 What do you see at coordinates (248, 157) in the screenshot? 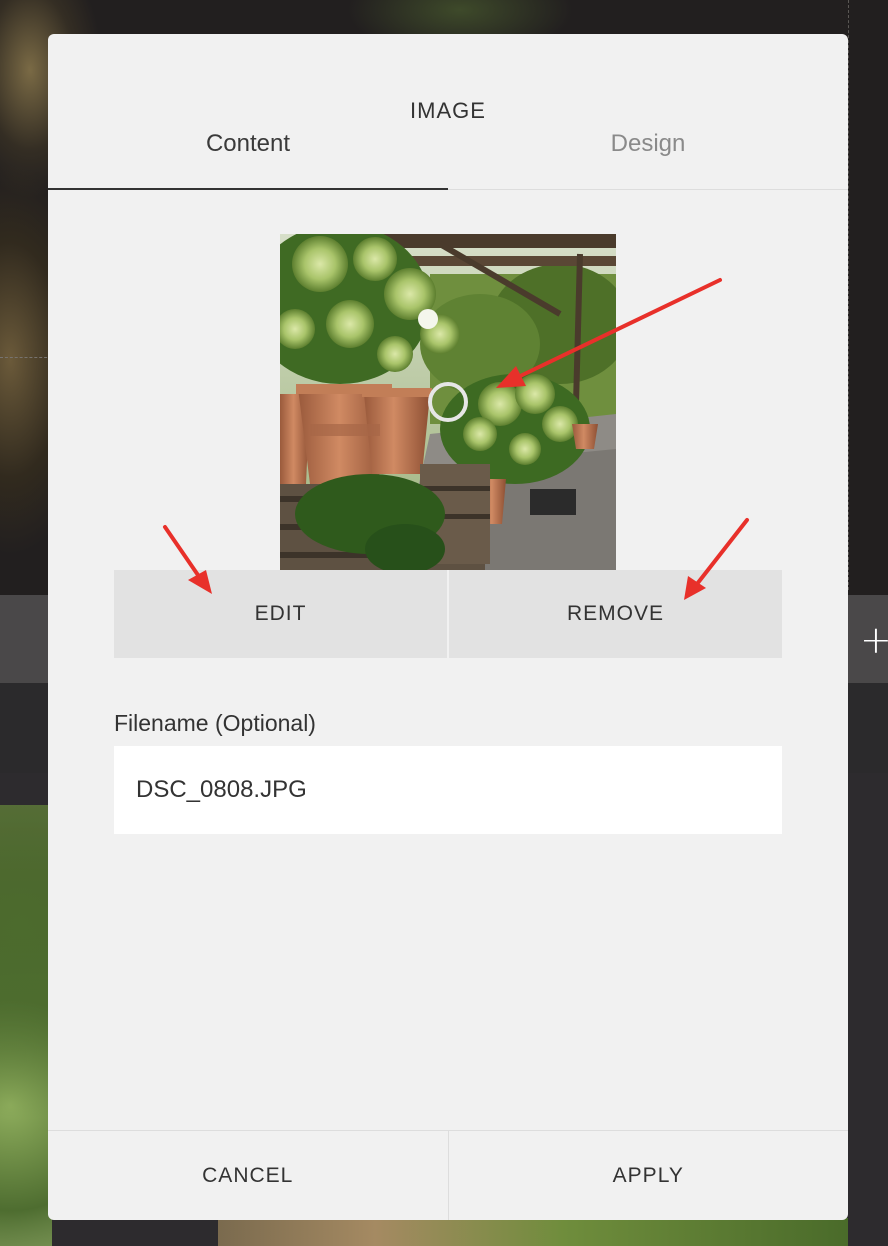
I see `tab-content: Content` at bounding box center [248, 157].